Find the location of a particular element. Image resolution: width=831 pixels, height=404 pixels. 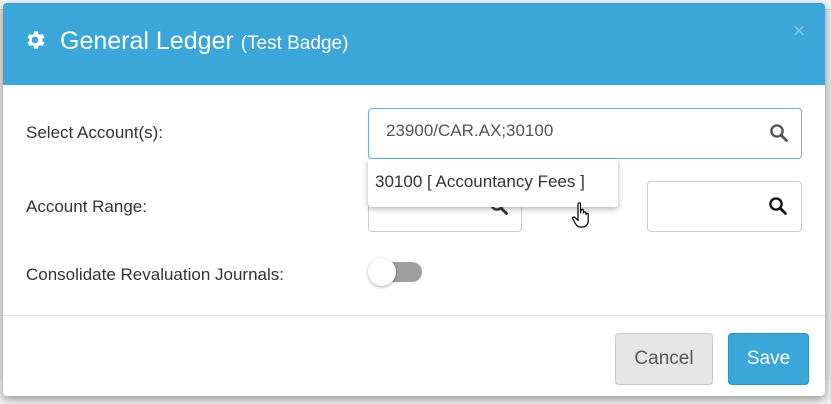

close-icon: × is located at coordinates (799, 31).